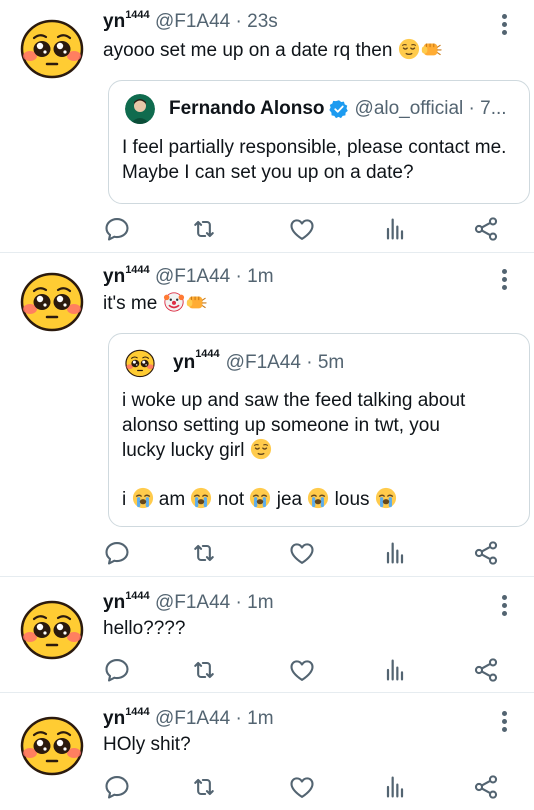 This screenshot has height=810, width=534. What do you see at coordinates (267, 751) in the screenshot?
I see `tweet-4: yn1444 @F1A44 · 1m HOly shit?` at bounding box center [267, 751].